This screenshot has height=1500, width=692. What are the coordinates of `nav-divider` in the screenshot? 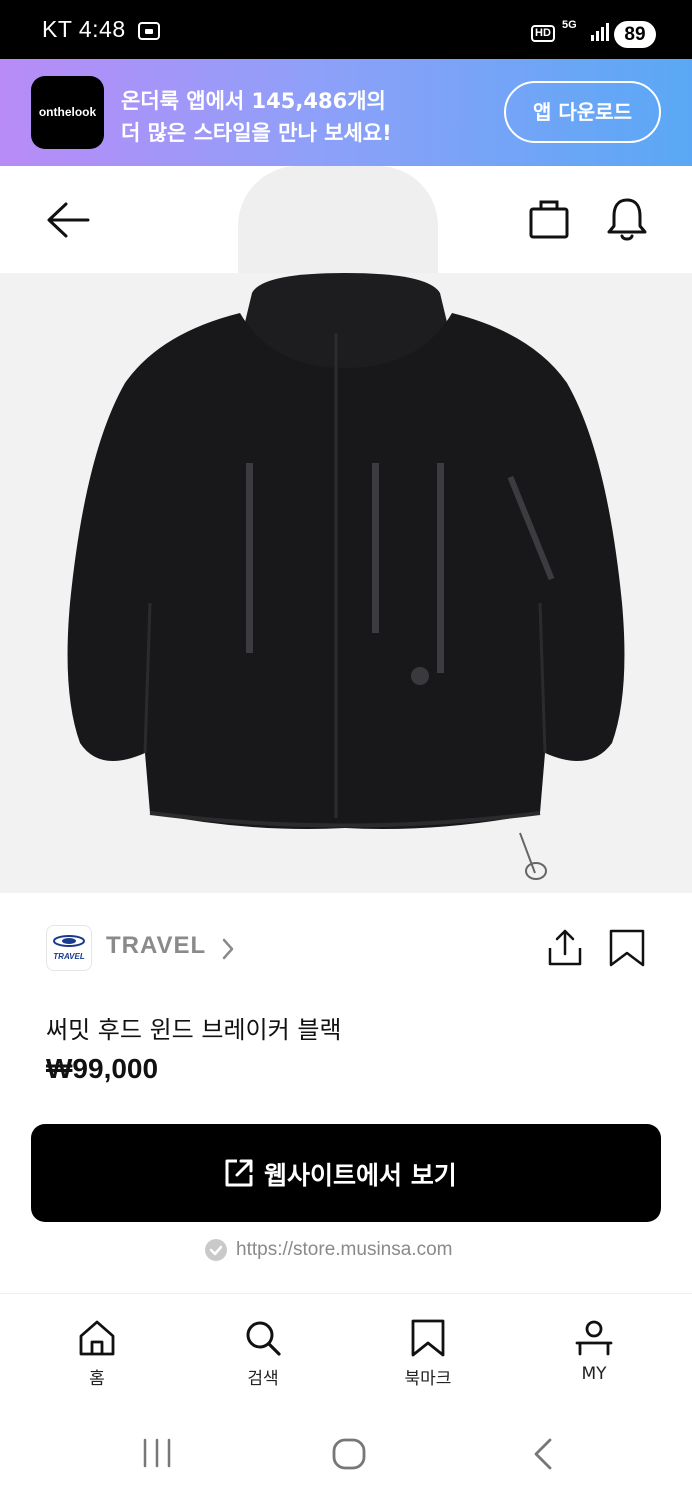 It's located at (346, 1293).